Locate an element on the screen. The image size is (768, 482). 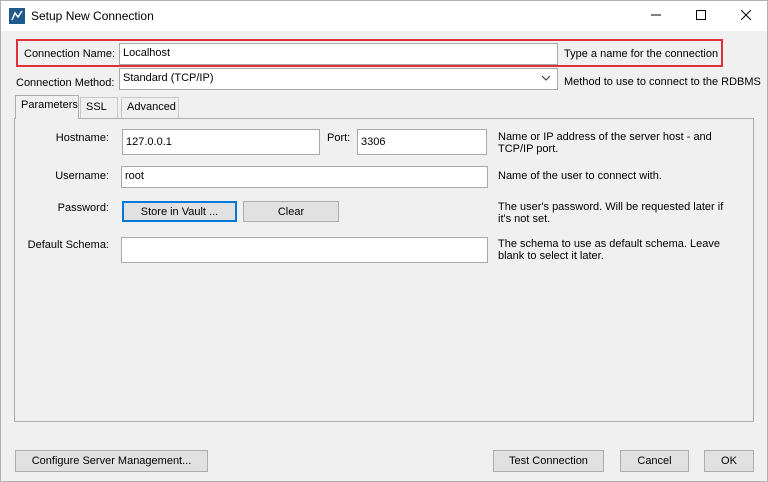
default-schema-label: Default Schema: is located at coordinates (68, 245).